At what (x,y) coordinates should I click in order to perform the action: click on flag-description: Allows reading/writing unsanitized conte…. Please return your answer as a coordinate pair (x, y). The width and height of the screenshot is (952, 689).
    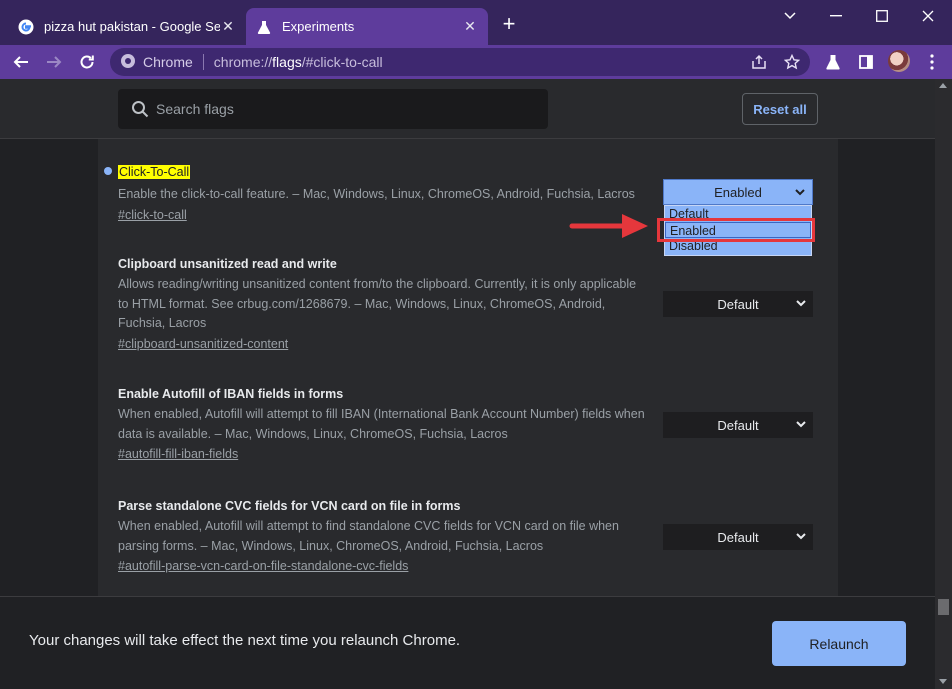
    Looking at the image, I should click on (377, 303).